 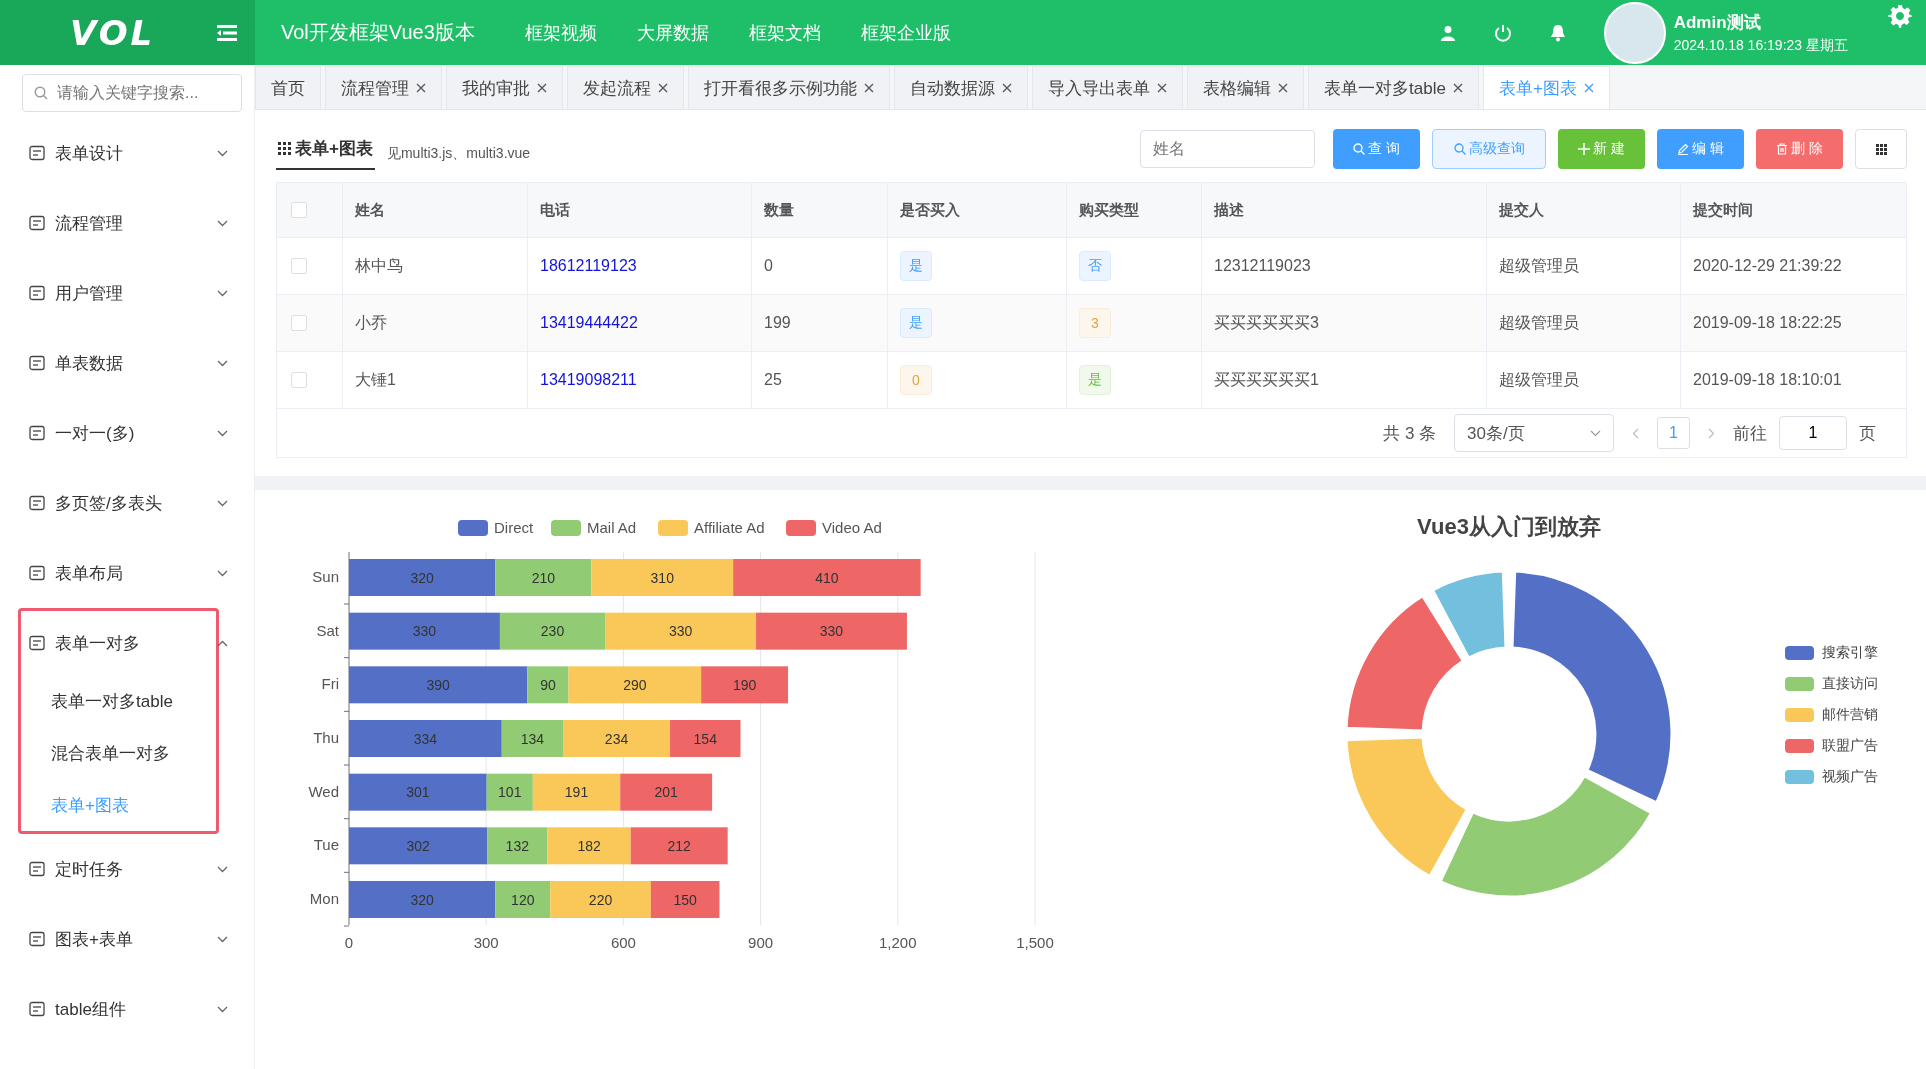 I want to click on legend-label: 联盟广告, so click(x=1850, y=746).